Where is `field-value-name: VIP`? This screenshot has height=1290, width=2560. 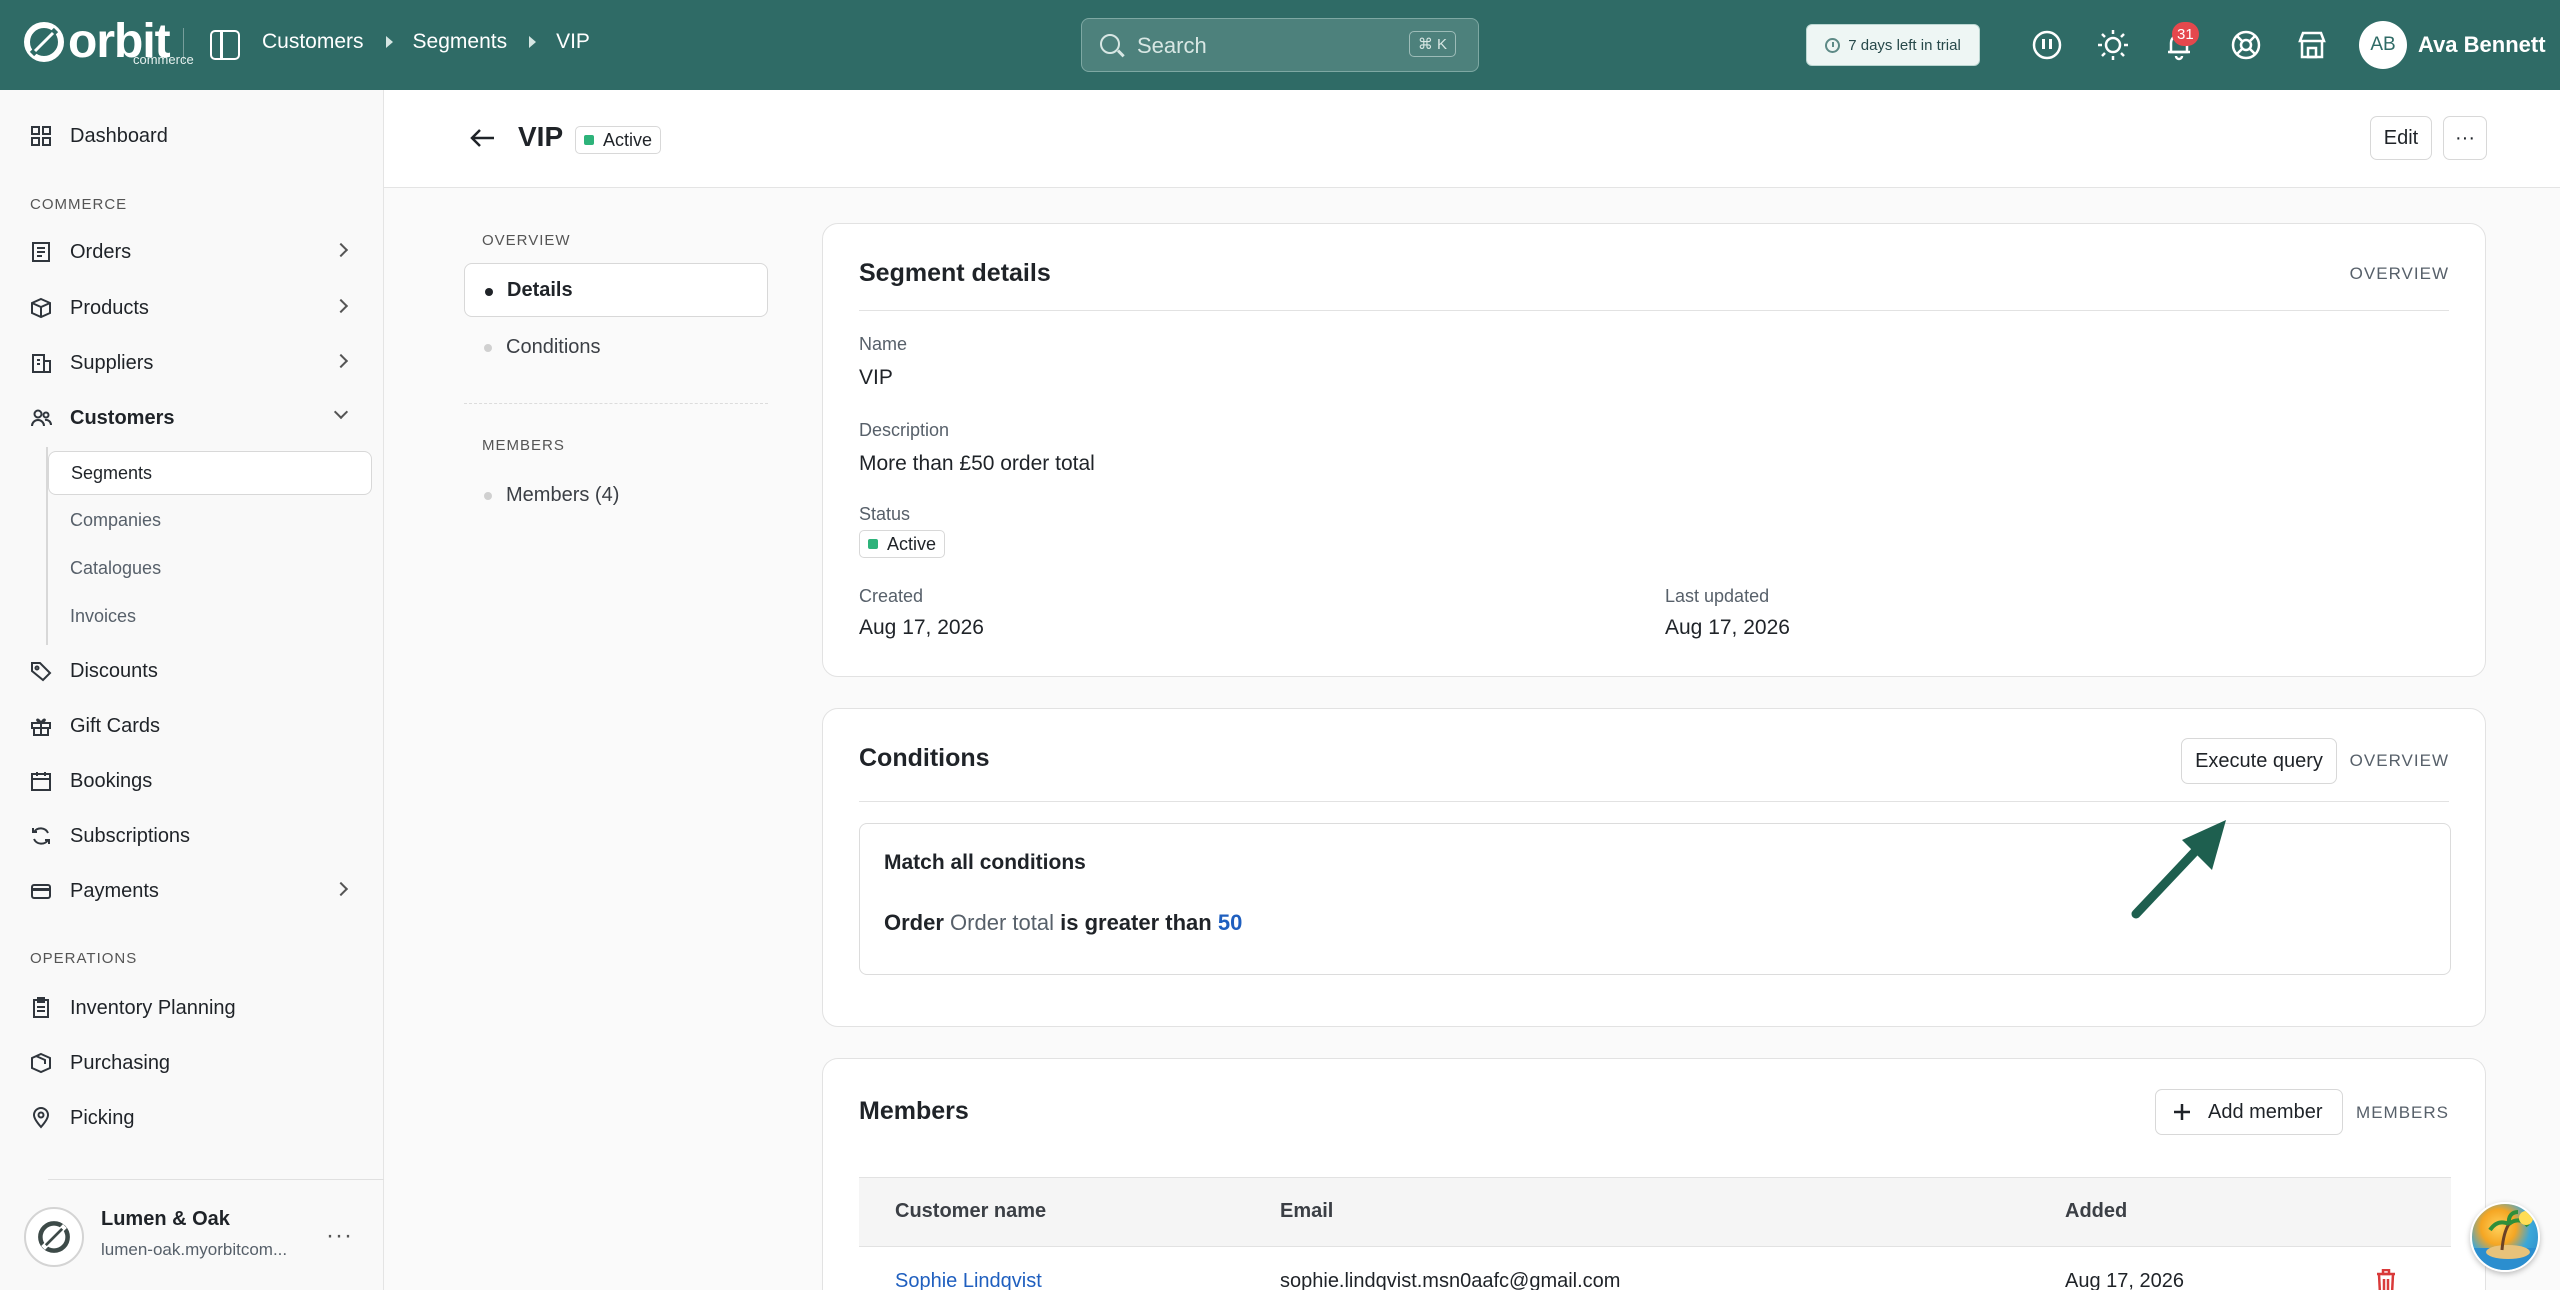
field-value-name: VIP is located at coordinates (876, 377).